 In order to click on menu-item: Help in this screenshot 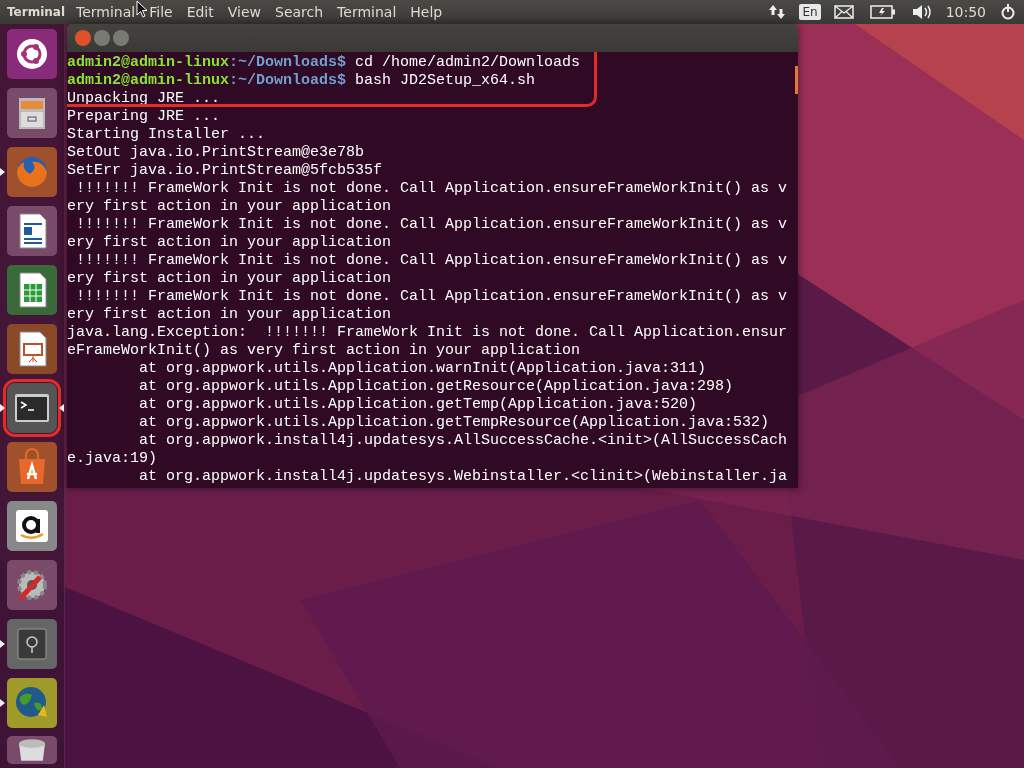, I will do `click(426, 12)`.